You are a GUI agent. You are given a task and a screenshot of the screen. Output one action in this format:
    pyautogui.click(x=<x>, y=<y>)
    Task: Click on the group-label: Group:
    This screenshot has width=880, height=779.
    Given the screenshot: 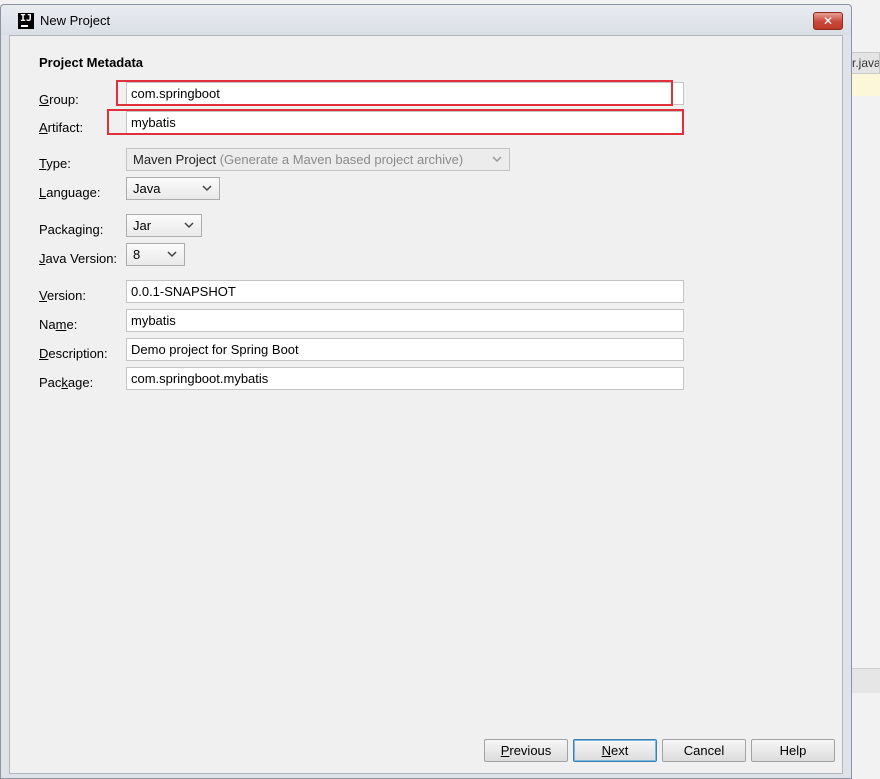 What is the action you would take?
    pyautogui.click(x=59, y=99)
    